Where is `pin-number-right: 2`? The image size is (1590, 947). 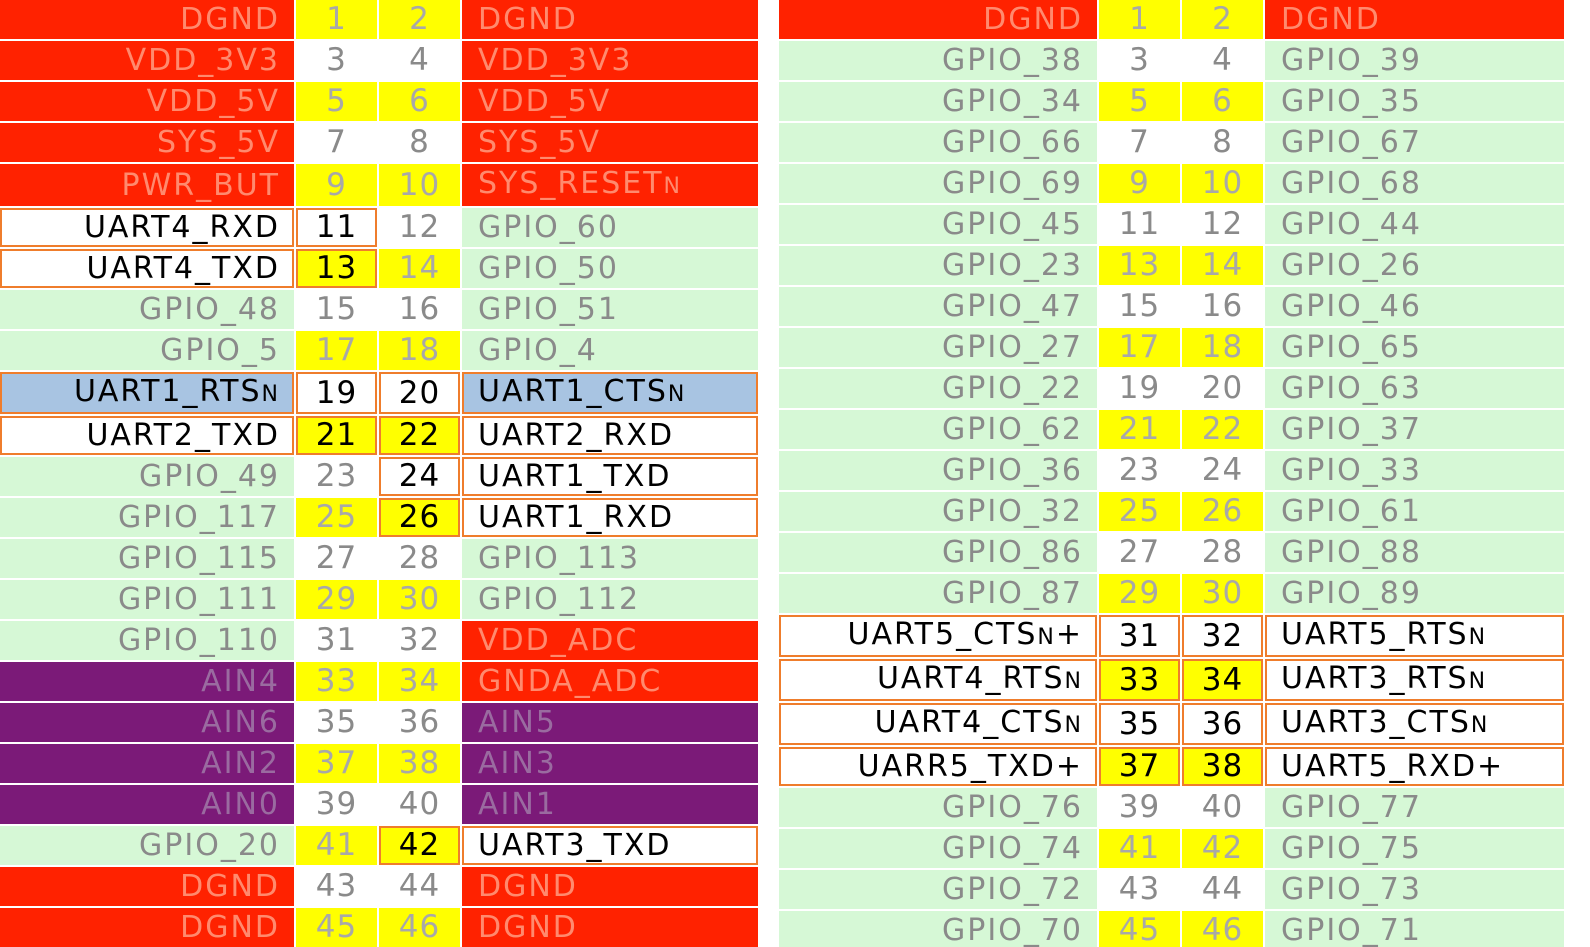 pin-number-right: 2 is located at coordinates (420, 20).